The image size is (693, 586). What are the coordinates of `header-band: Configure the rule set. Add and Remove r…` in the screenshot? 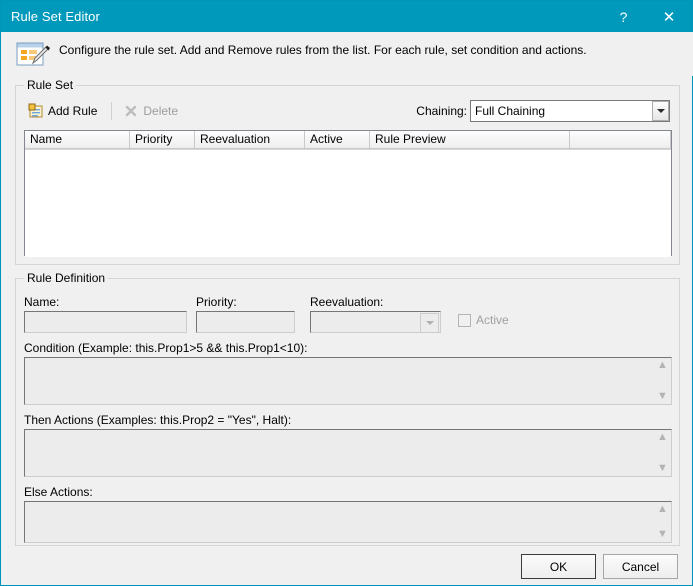 It's located at (347, 54).